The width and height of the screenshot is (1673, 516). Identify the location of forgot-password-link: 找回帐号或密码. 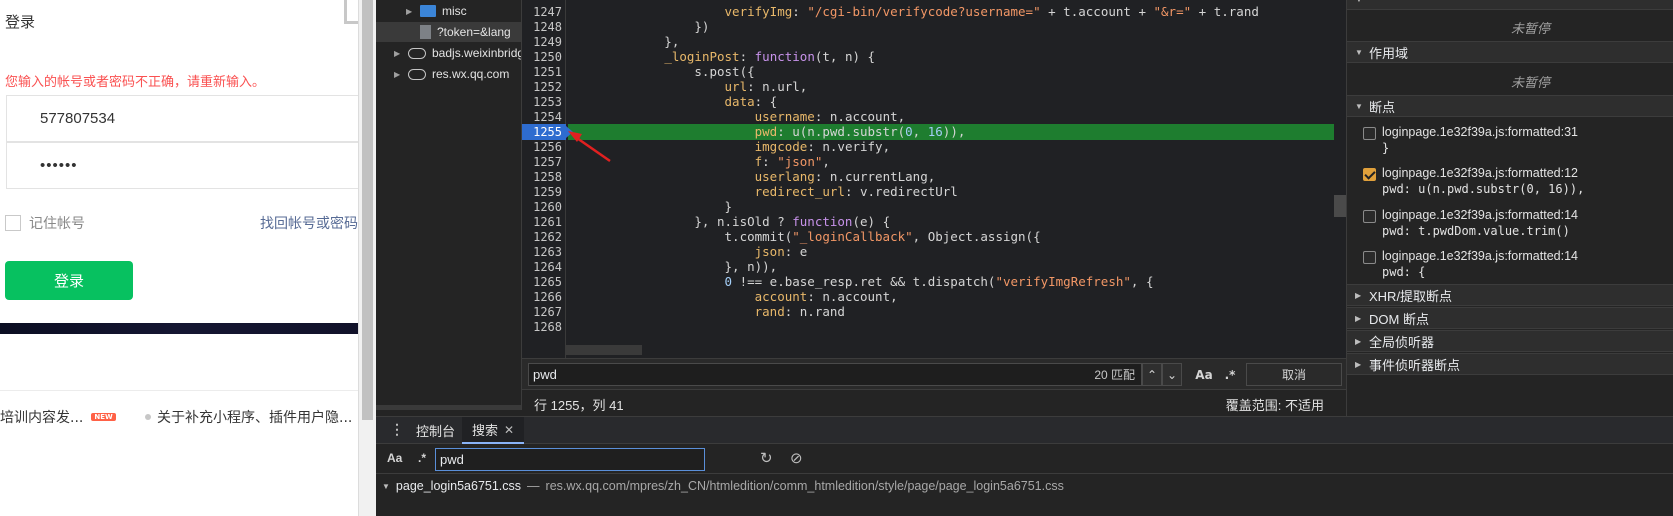
(309, 223).